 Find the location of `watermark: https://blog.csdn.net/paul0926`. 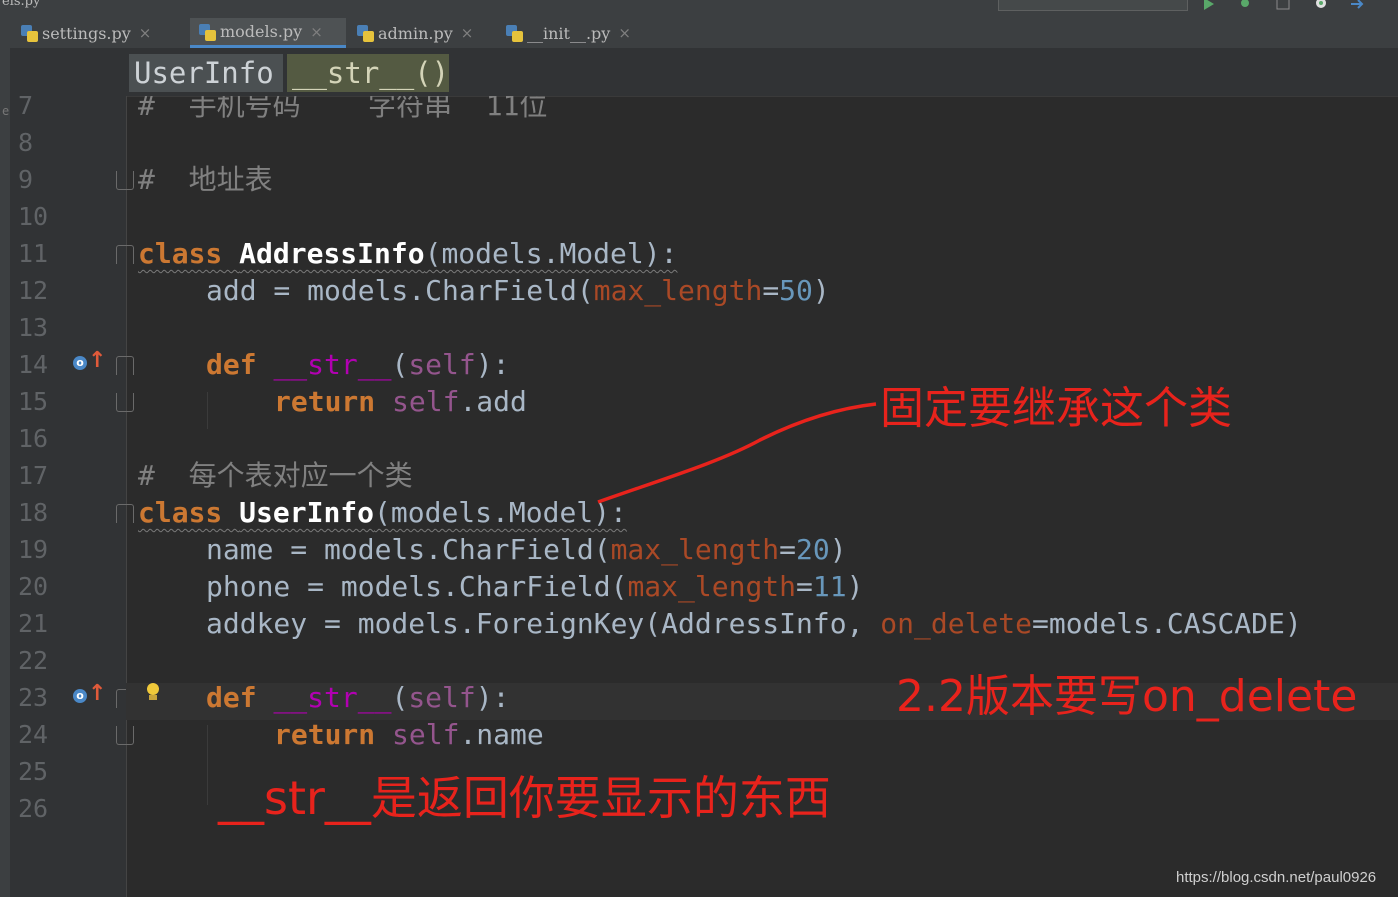

watermark: https://blog.csdn.net/paul0926 is located at coordinates (1276, 877).